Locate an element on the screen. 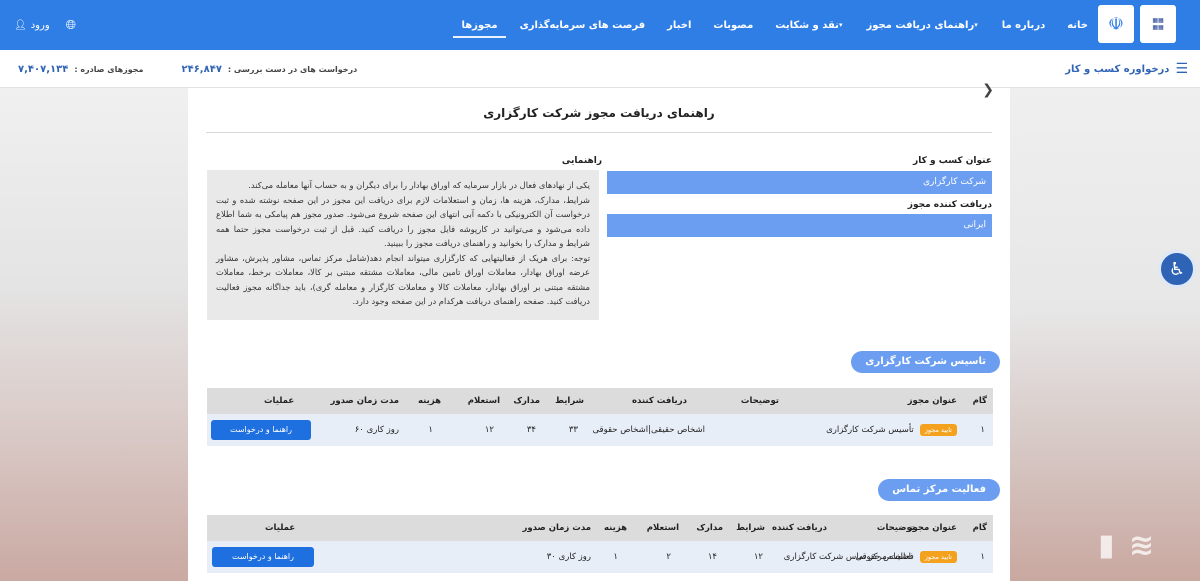 This screenshot has width=1200, height=581. business-request-menu: درخواوره کسب و کار ☰ is located at coordinates (1126, 69).